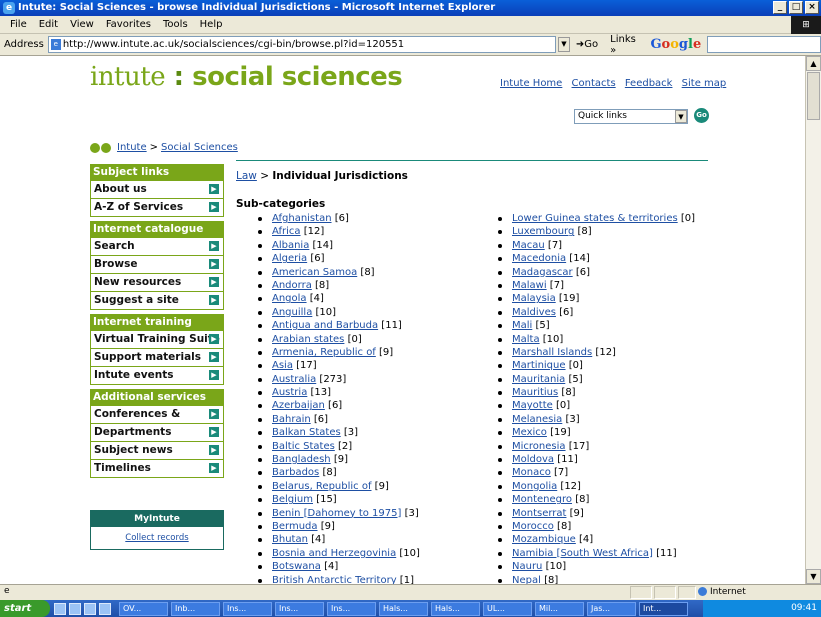  What do you see at coordinates (538, 379) in the screenshot?
I see `subcategory-link-mauritania: Mauritania` at bounding box center [538, 379].